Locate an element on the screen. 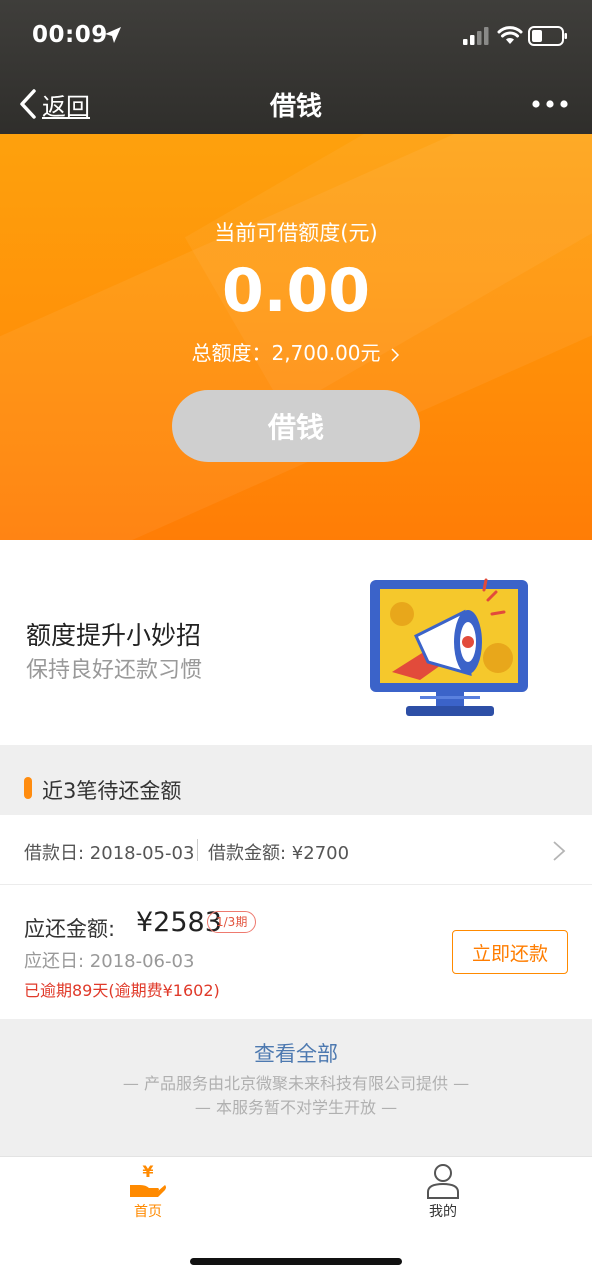 Image resolution: width=592 pixels, height=1280 pixels. promo-title: 额度提升小妙招 is located at coordinates (114, 635).